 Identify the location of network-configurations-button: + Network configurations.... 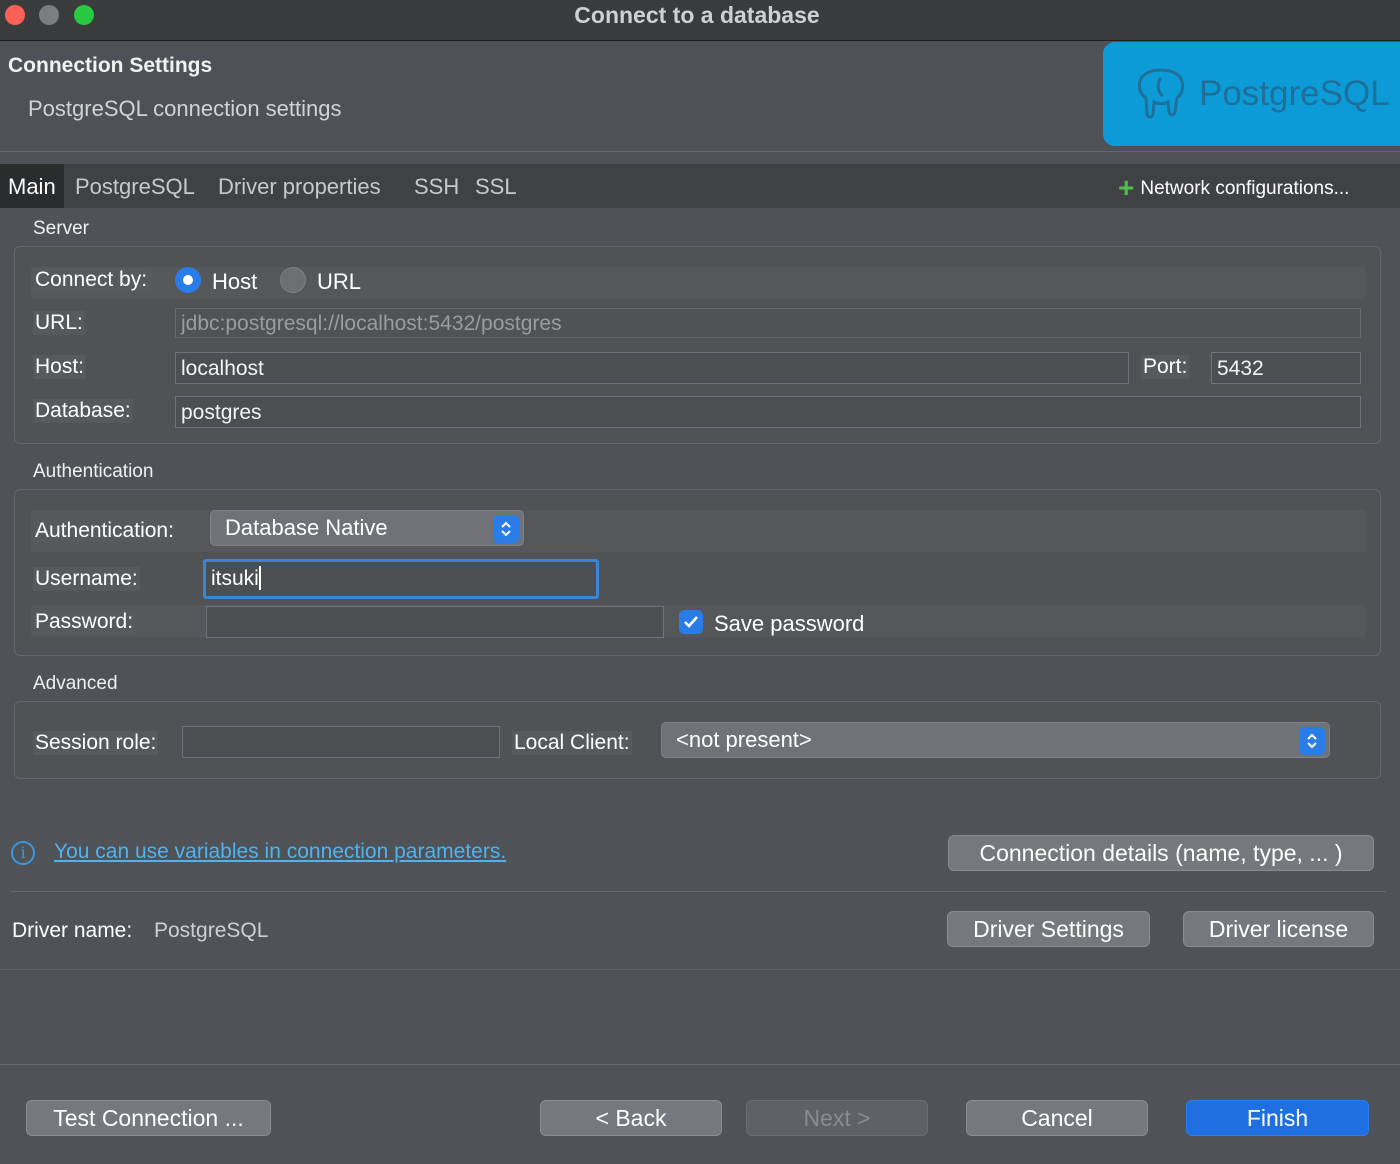
(1233, 188).